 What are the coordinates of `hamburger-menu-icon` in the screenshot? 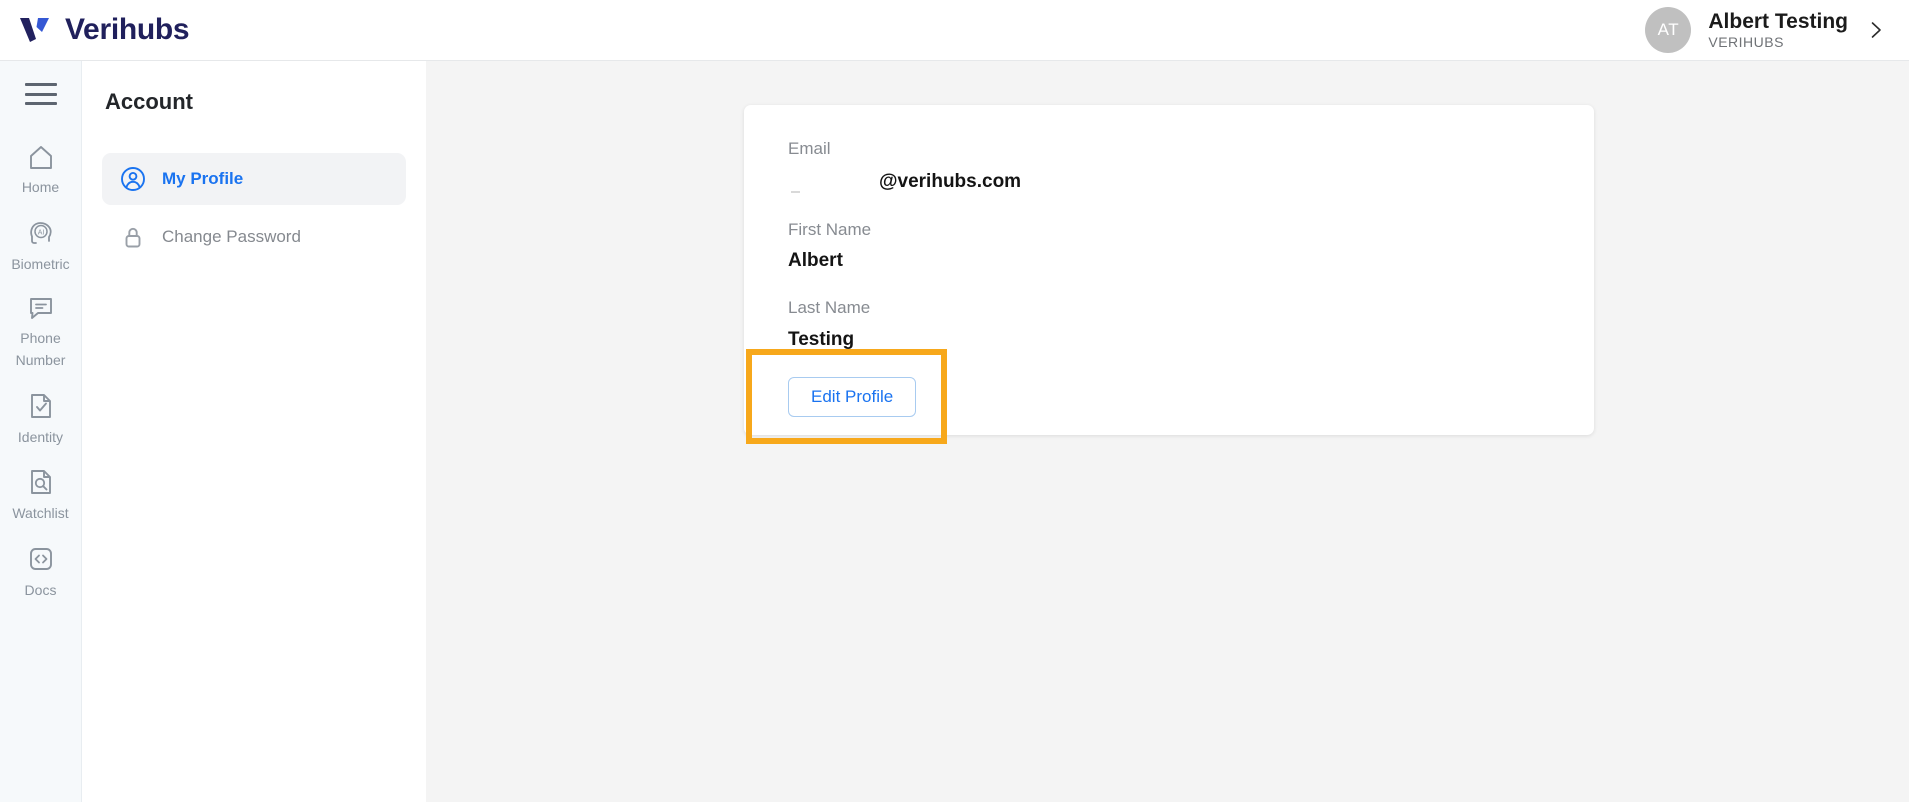 It's located at (40, 94).